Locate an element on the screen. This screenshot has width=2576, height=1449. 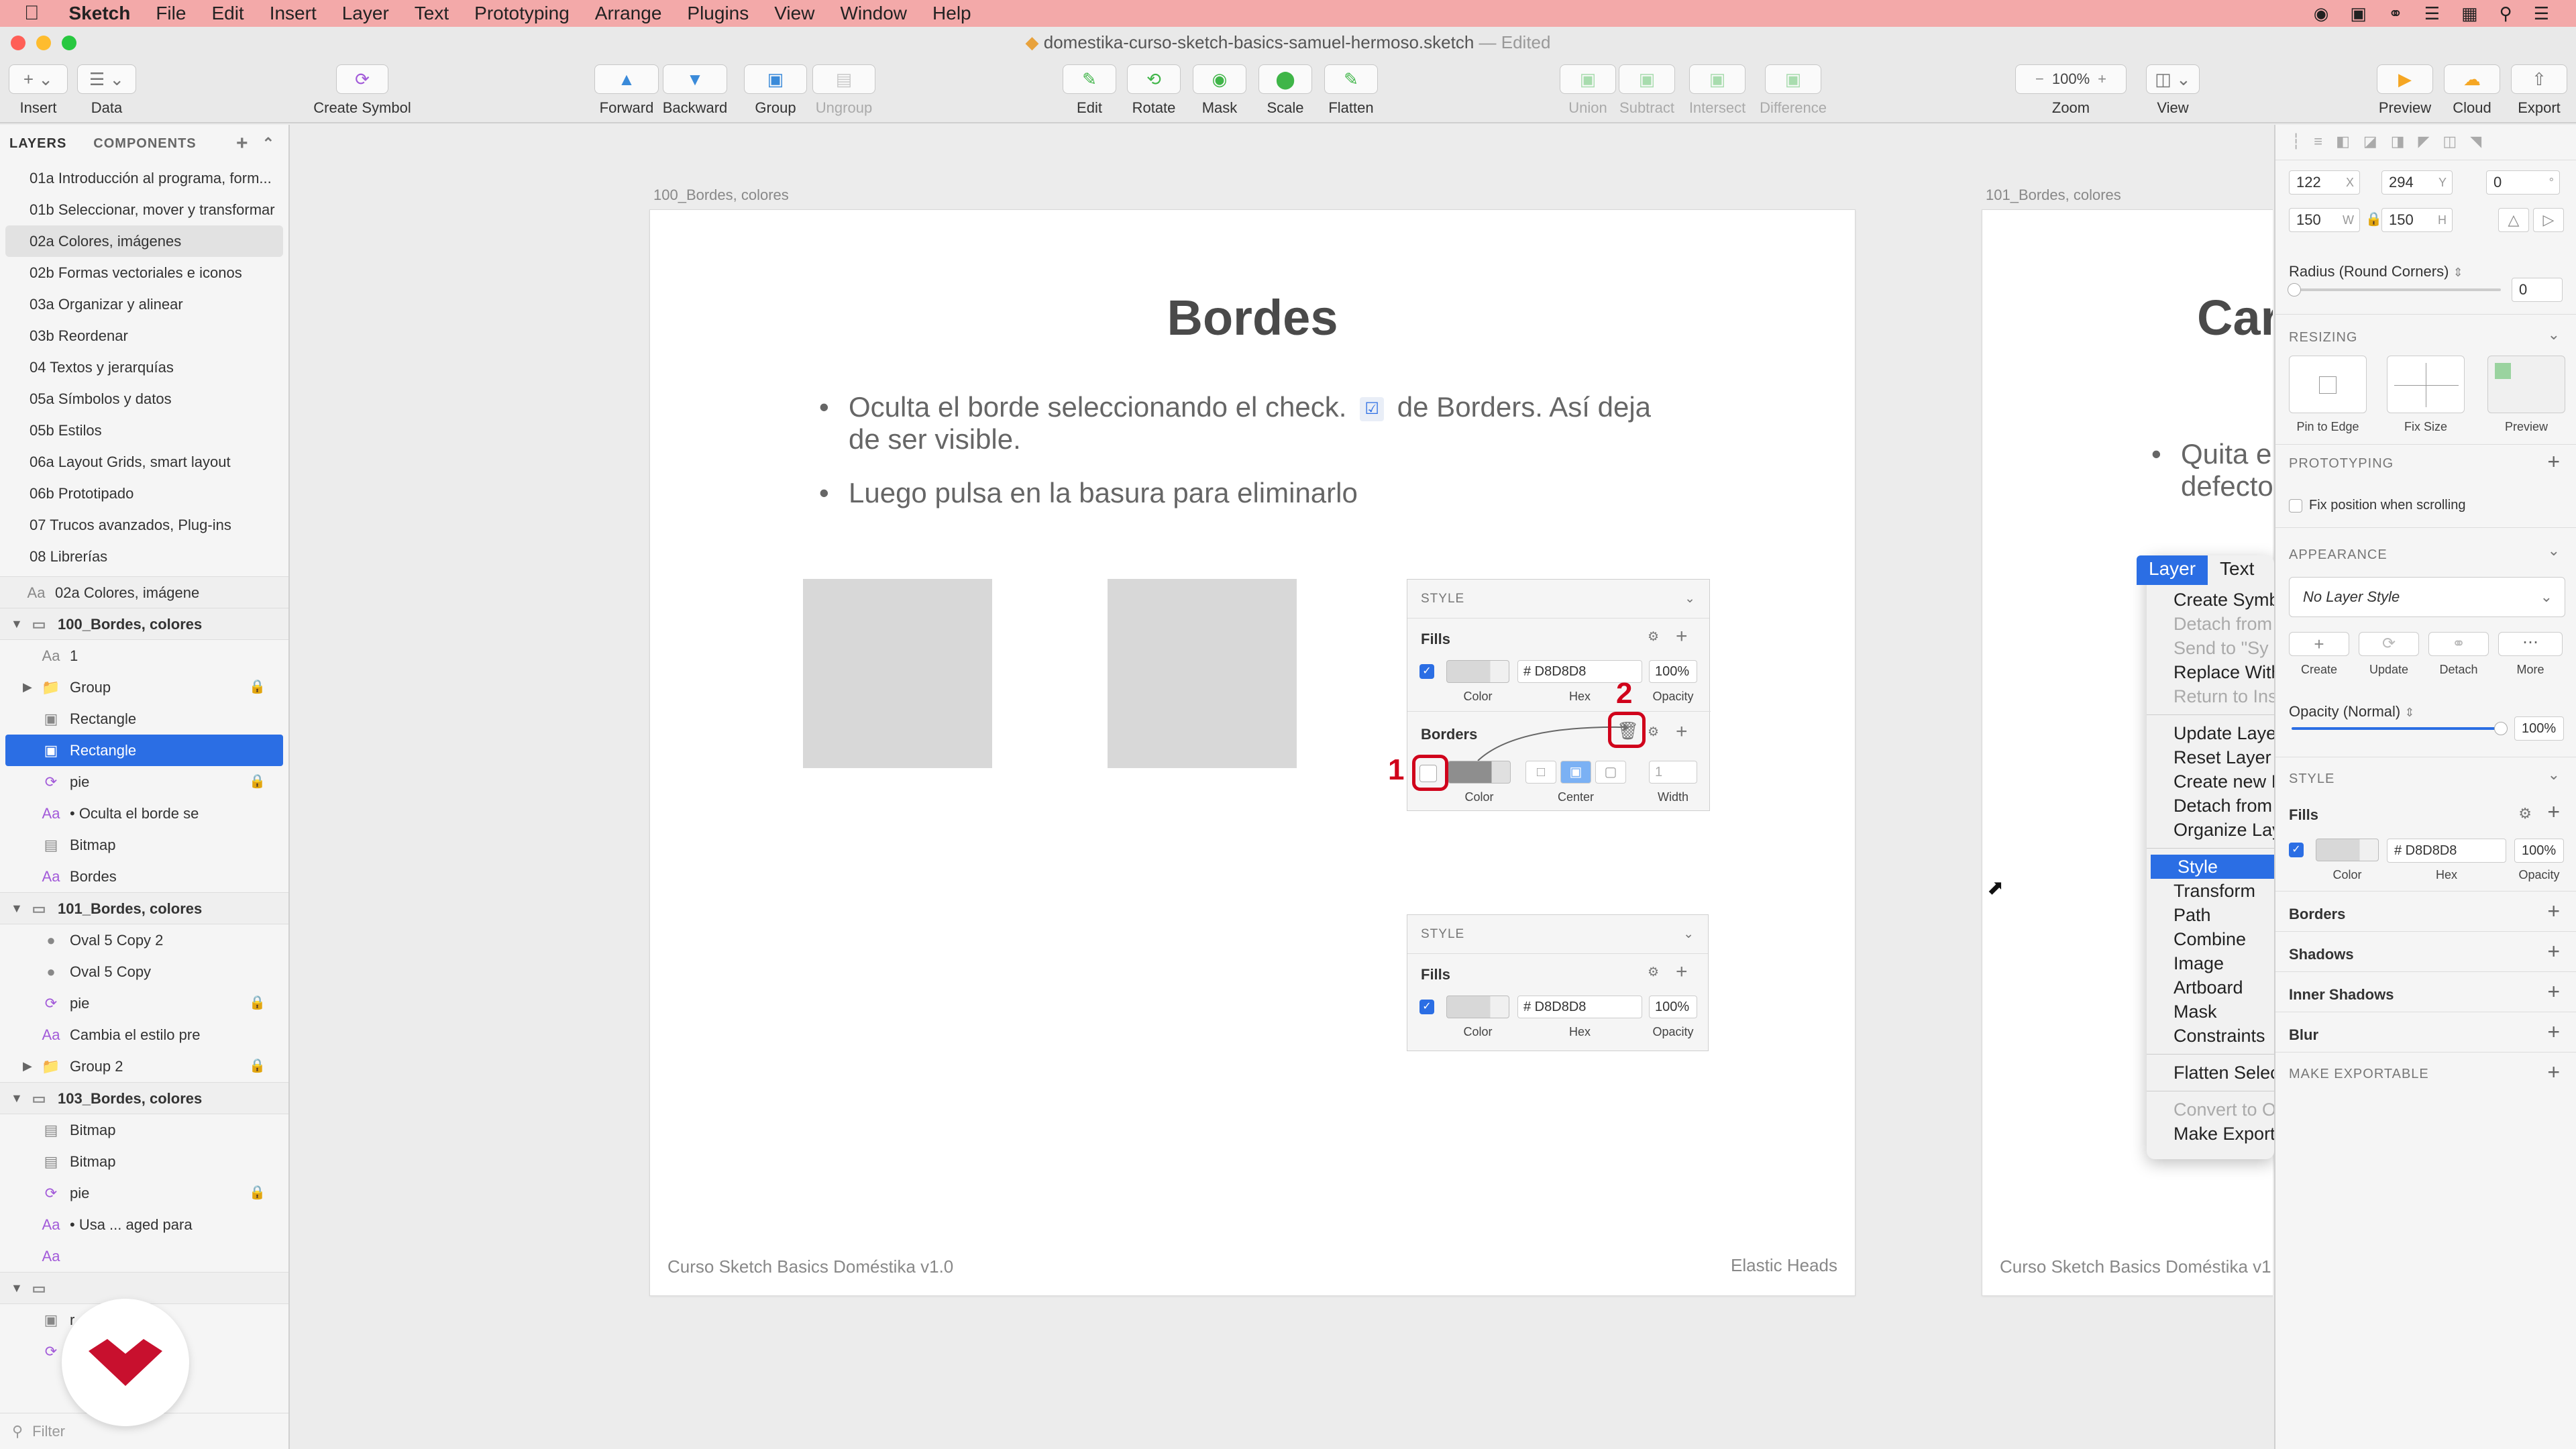
layer-row: Aa • Oculta el borde se is located at coordinates (144, 813).